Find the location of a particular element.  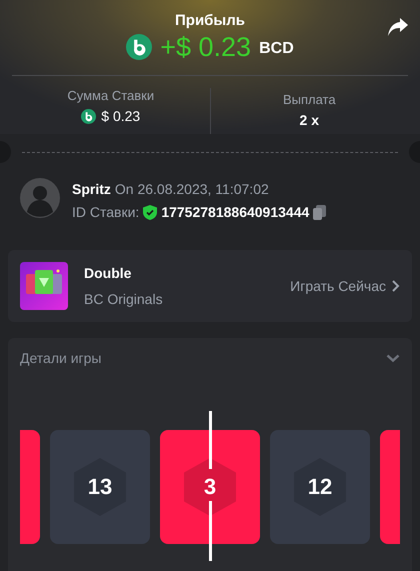

tile-number: 3 is located at coordinates (210, 487).